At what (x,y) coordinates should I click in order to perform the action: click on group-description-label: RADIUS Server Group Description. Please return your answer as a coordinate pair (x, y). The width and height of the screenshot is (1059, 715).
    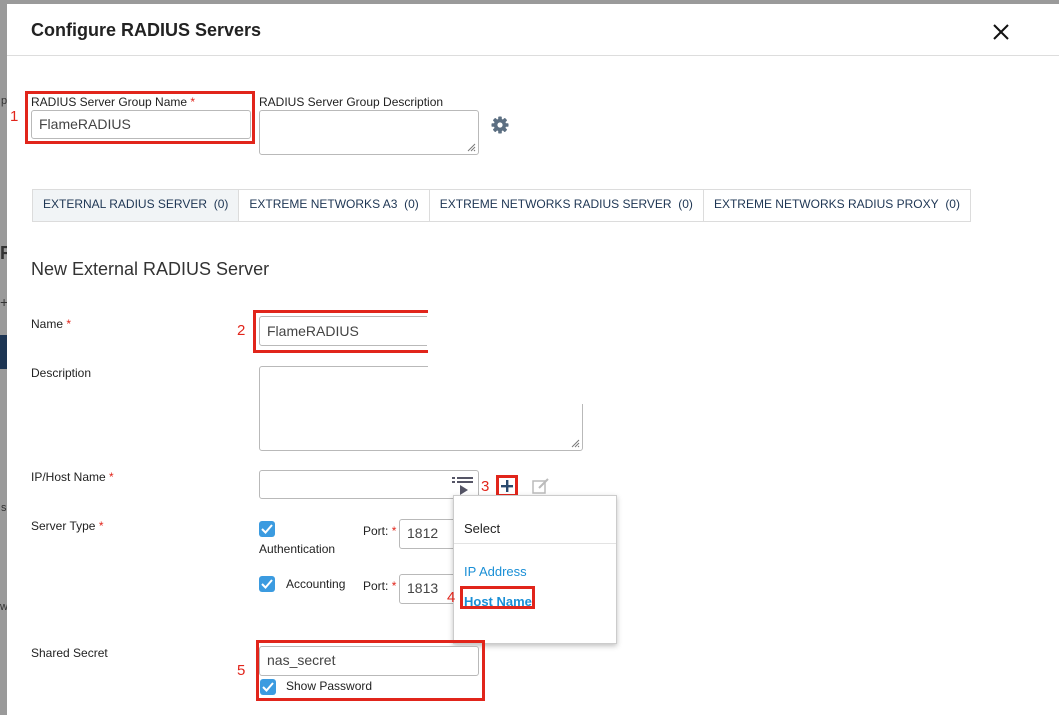
    Looking at the image, I should click on (351, 102).